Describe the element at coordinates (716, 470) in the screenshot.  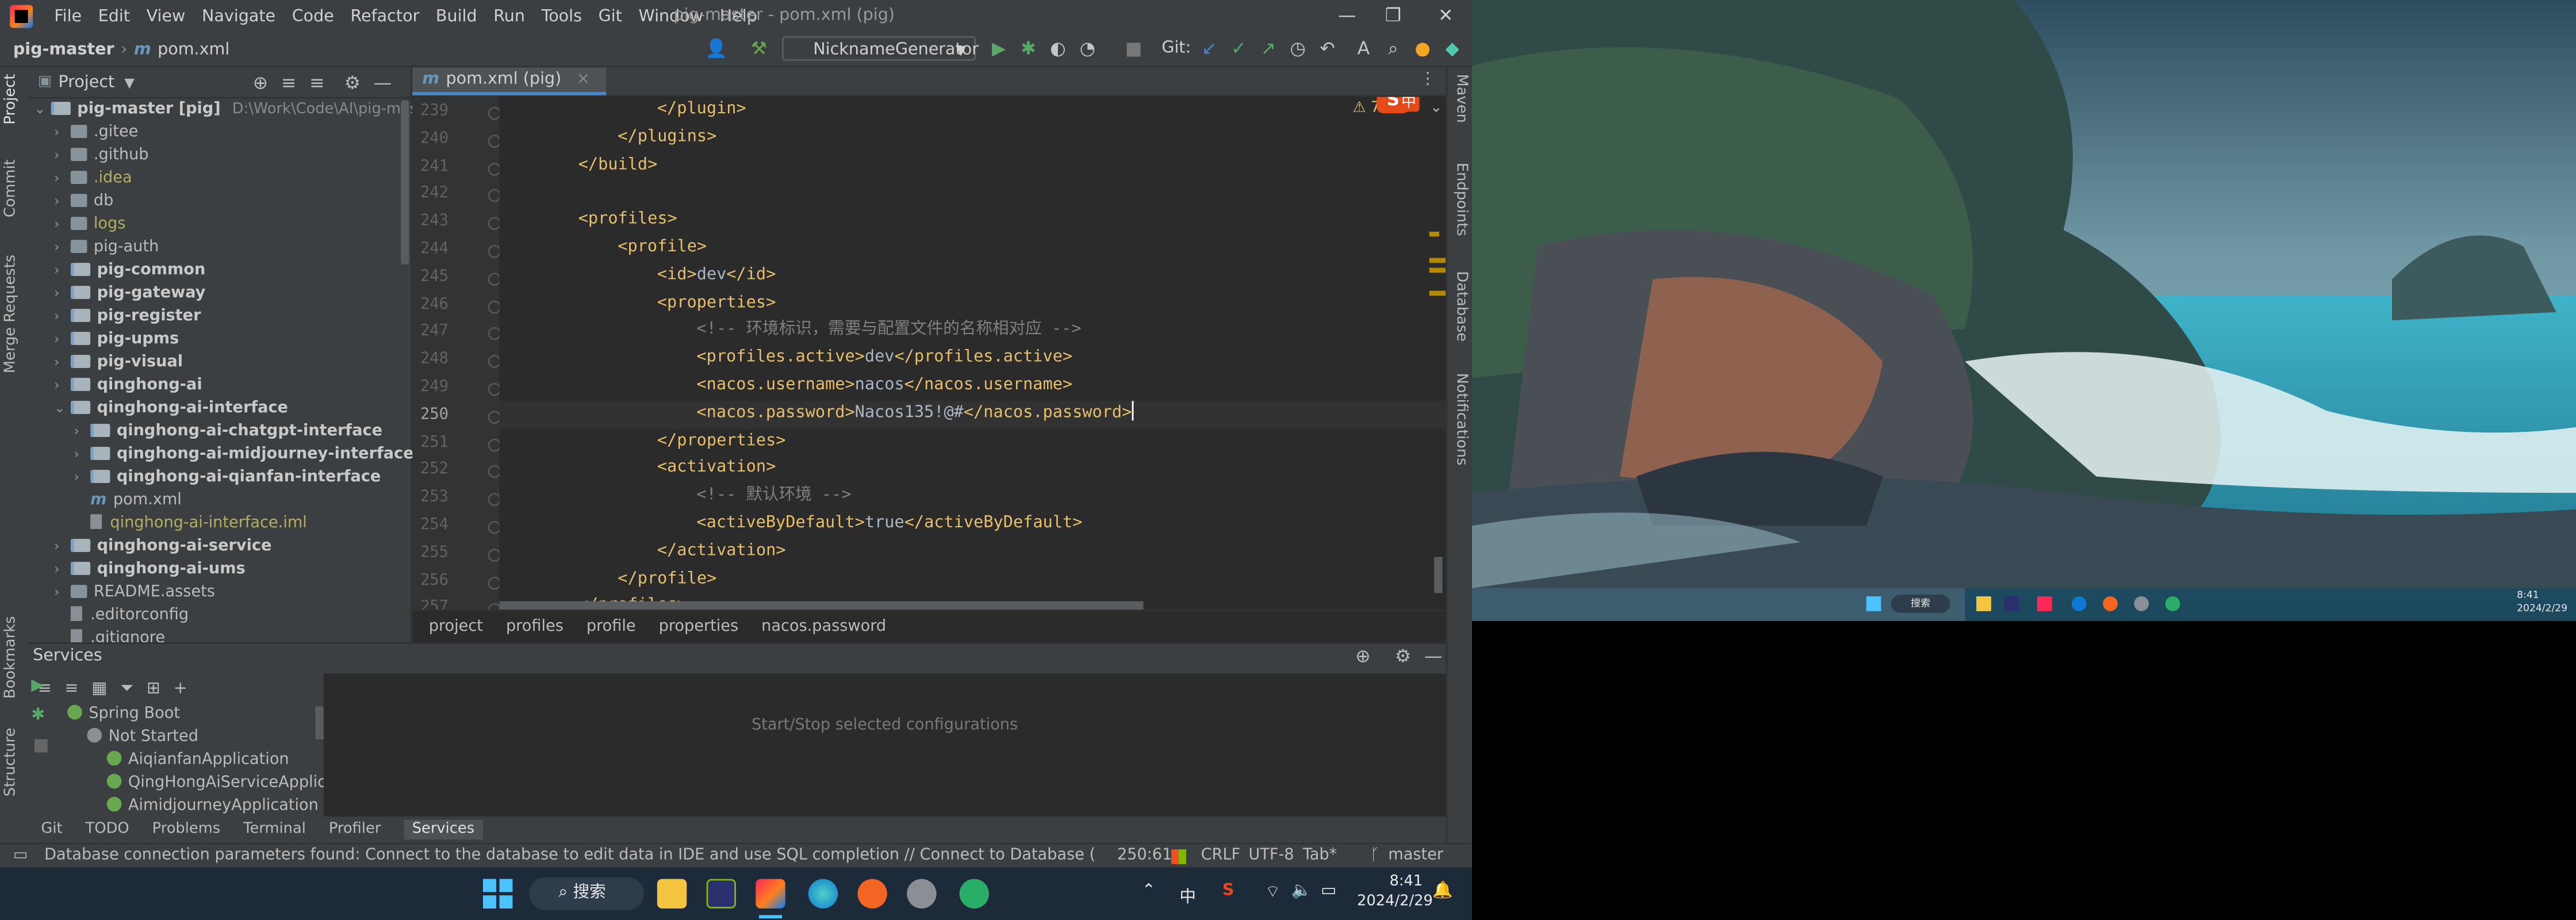
I see `code-line: <activation>` at that location.